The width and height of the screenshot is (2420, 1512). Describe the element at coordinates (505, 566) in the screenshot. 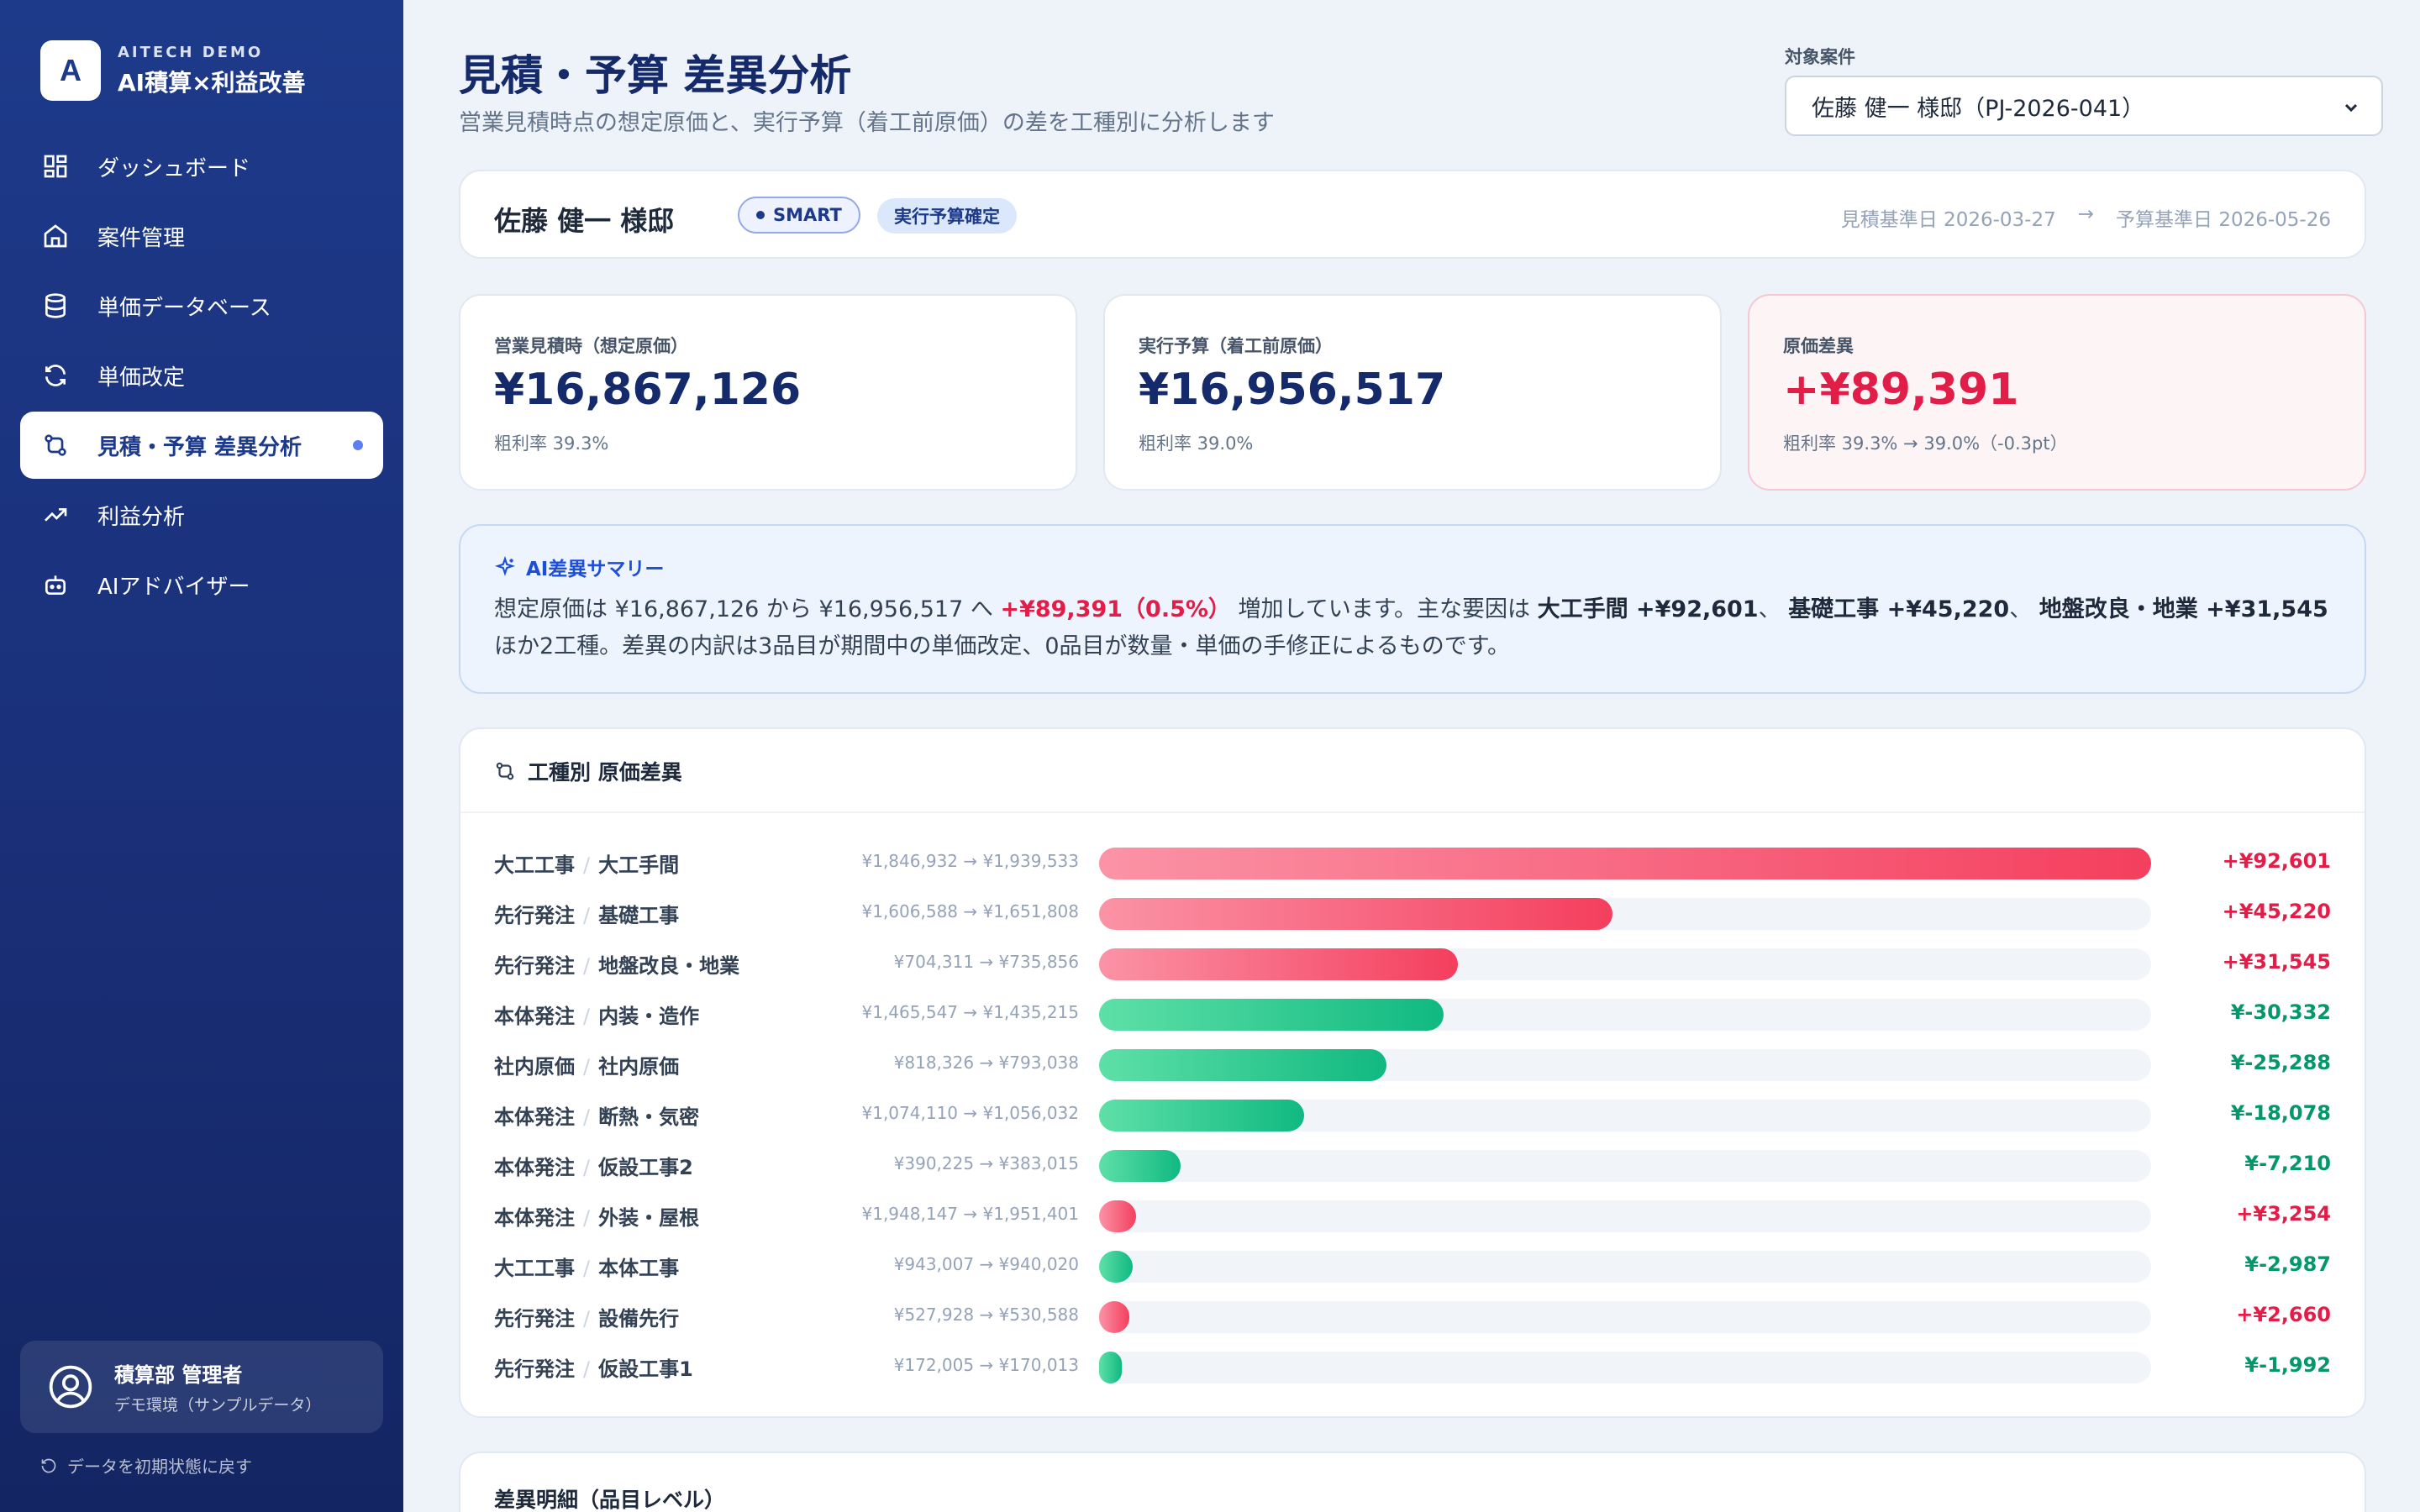

I see `sparkle-icon` at that location.